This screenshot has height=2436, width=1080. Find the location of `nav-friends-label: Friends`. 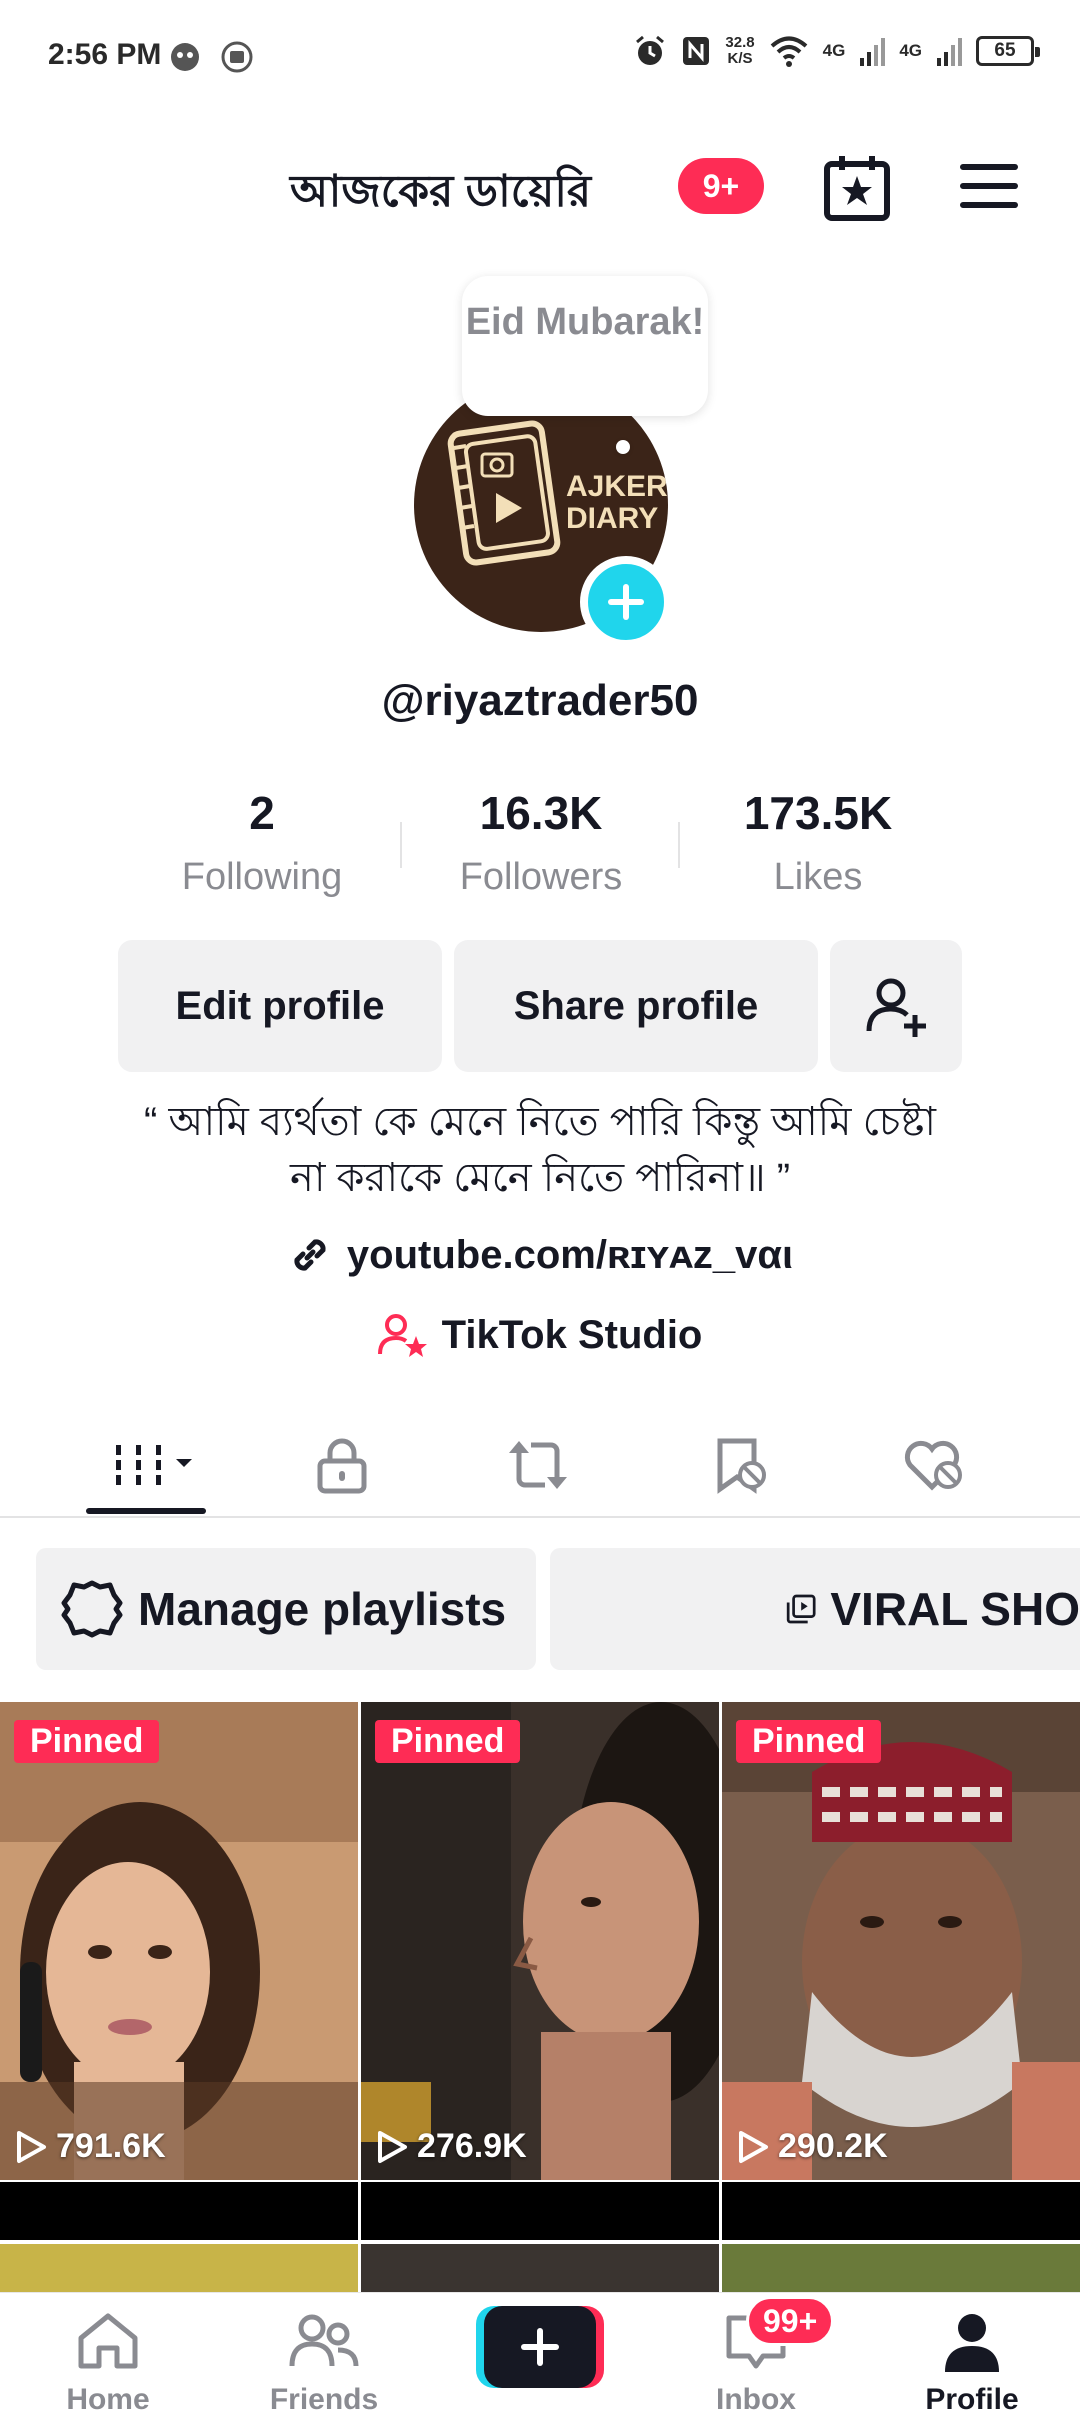

nav-friends-label: Friends is located at coordinates (324, 2399).